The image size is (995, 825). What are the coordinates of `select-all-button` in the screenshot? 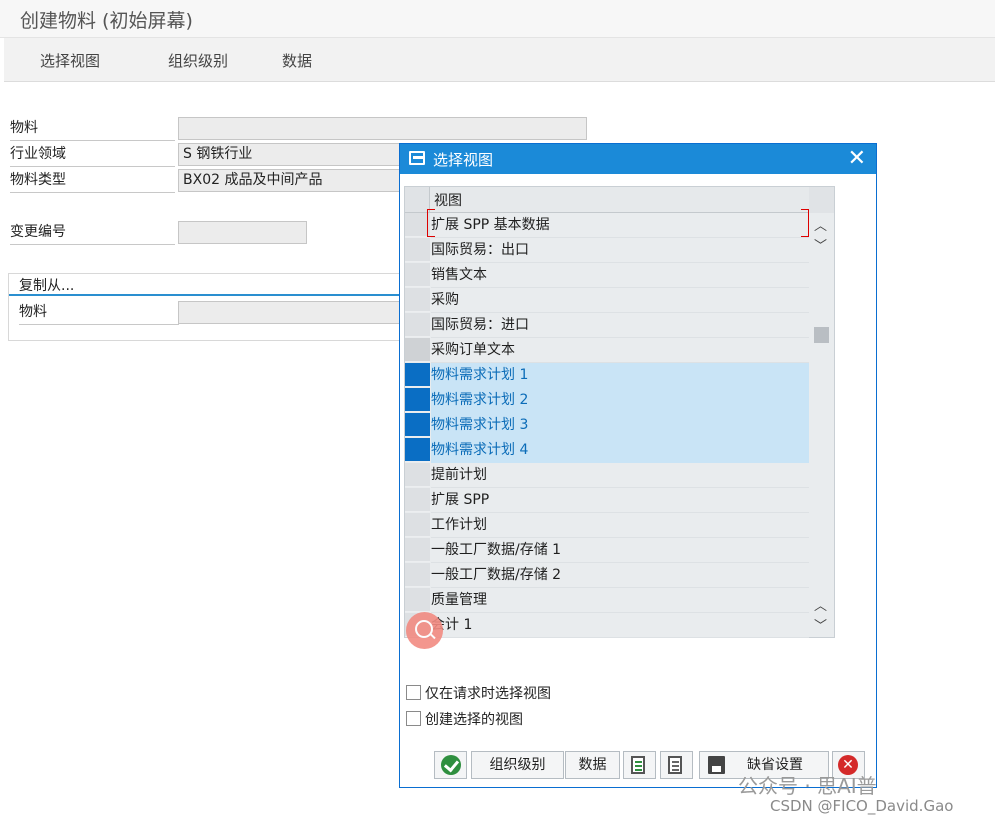 It's located at (639, 765).